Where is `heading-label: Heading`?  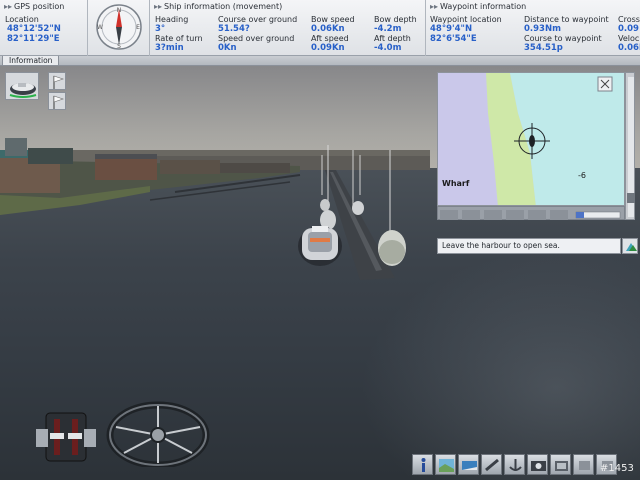
heading-label: Heading is located at coordinates (172, 19).